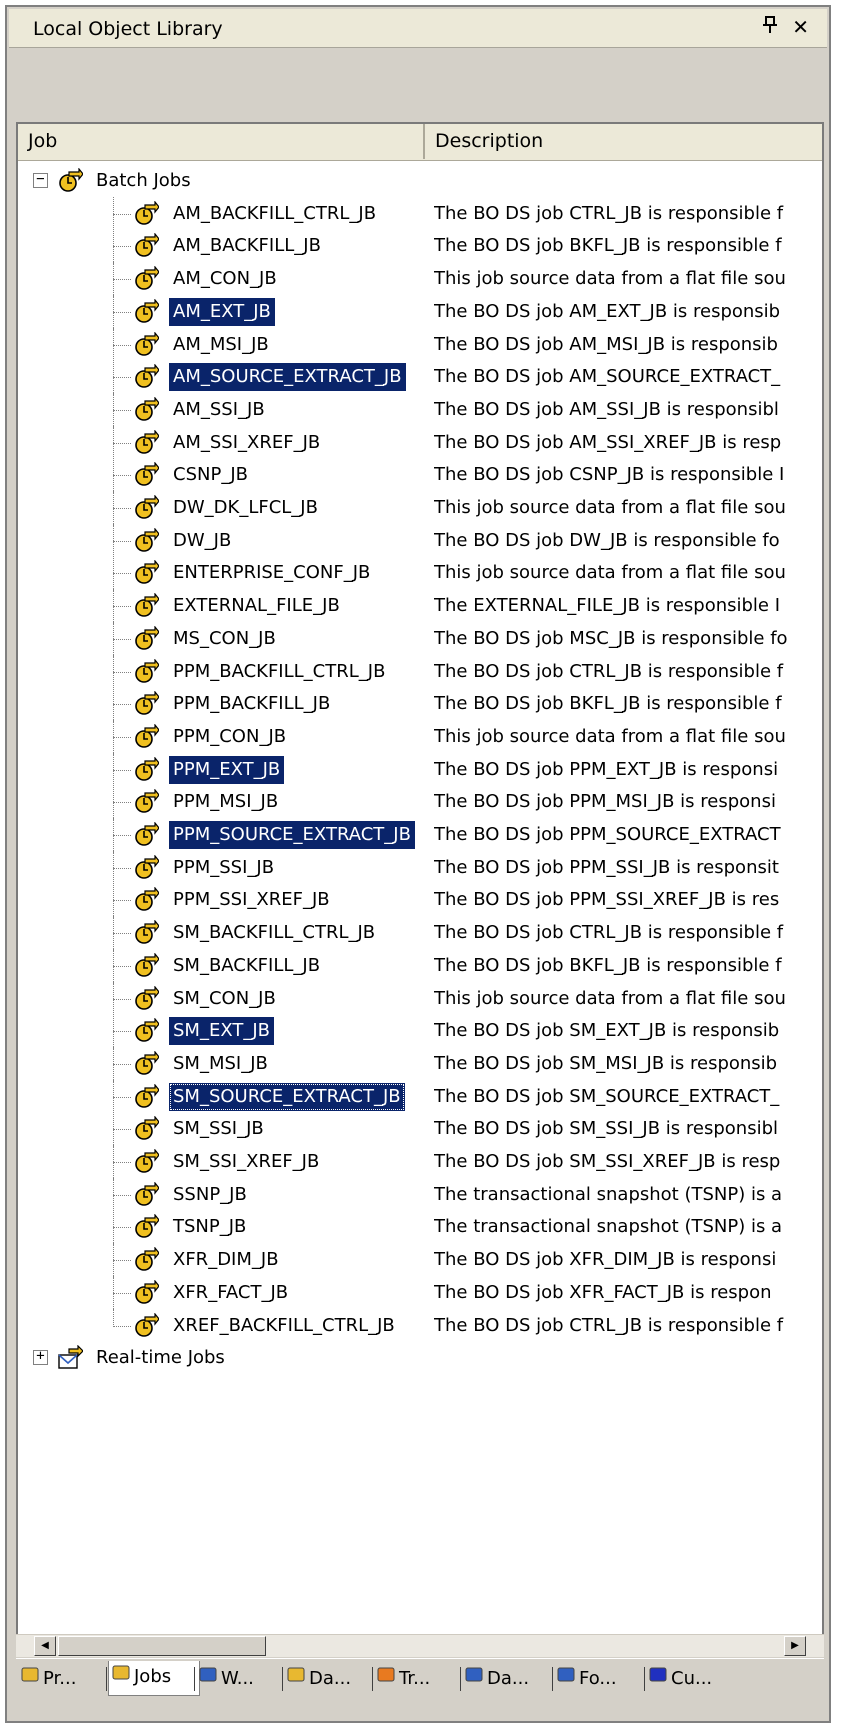 The width and height of the screenshot is (845, 1728). I want to click on job-name: PPM_SSI_JB, so click(223, 868).